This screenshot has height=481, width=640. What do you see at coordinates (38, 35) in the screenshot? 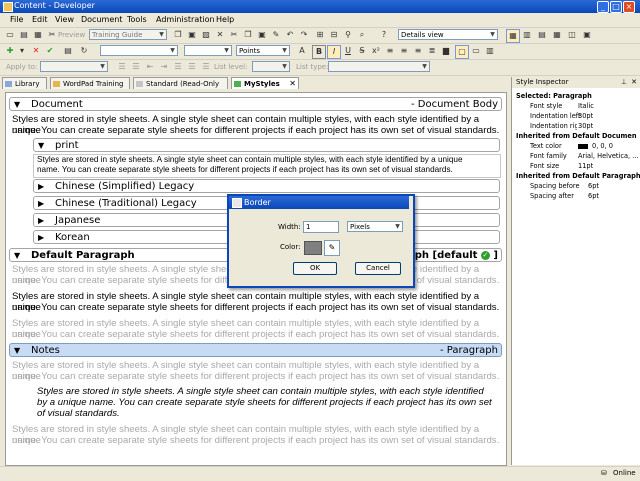
I see `save-icon: ▦` at bounding box center [38, 35].